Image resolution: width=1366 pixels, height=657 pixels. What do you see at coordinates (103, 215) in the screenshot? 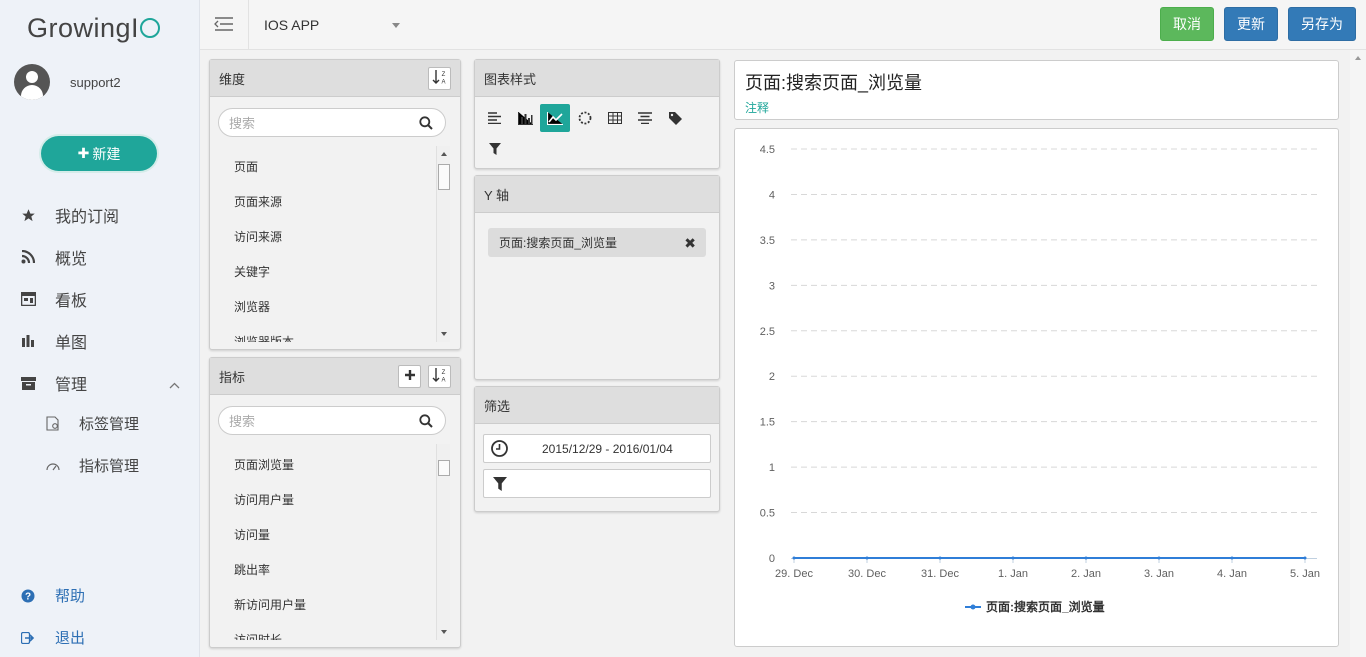
I see `nav-my-subscriptions: 我的订阅` at bounding box center [103, 215].